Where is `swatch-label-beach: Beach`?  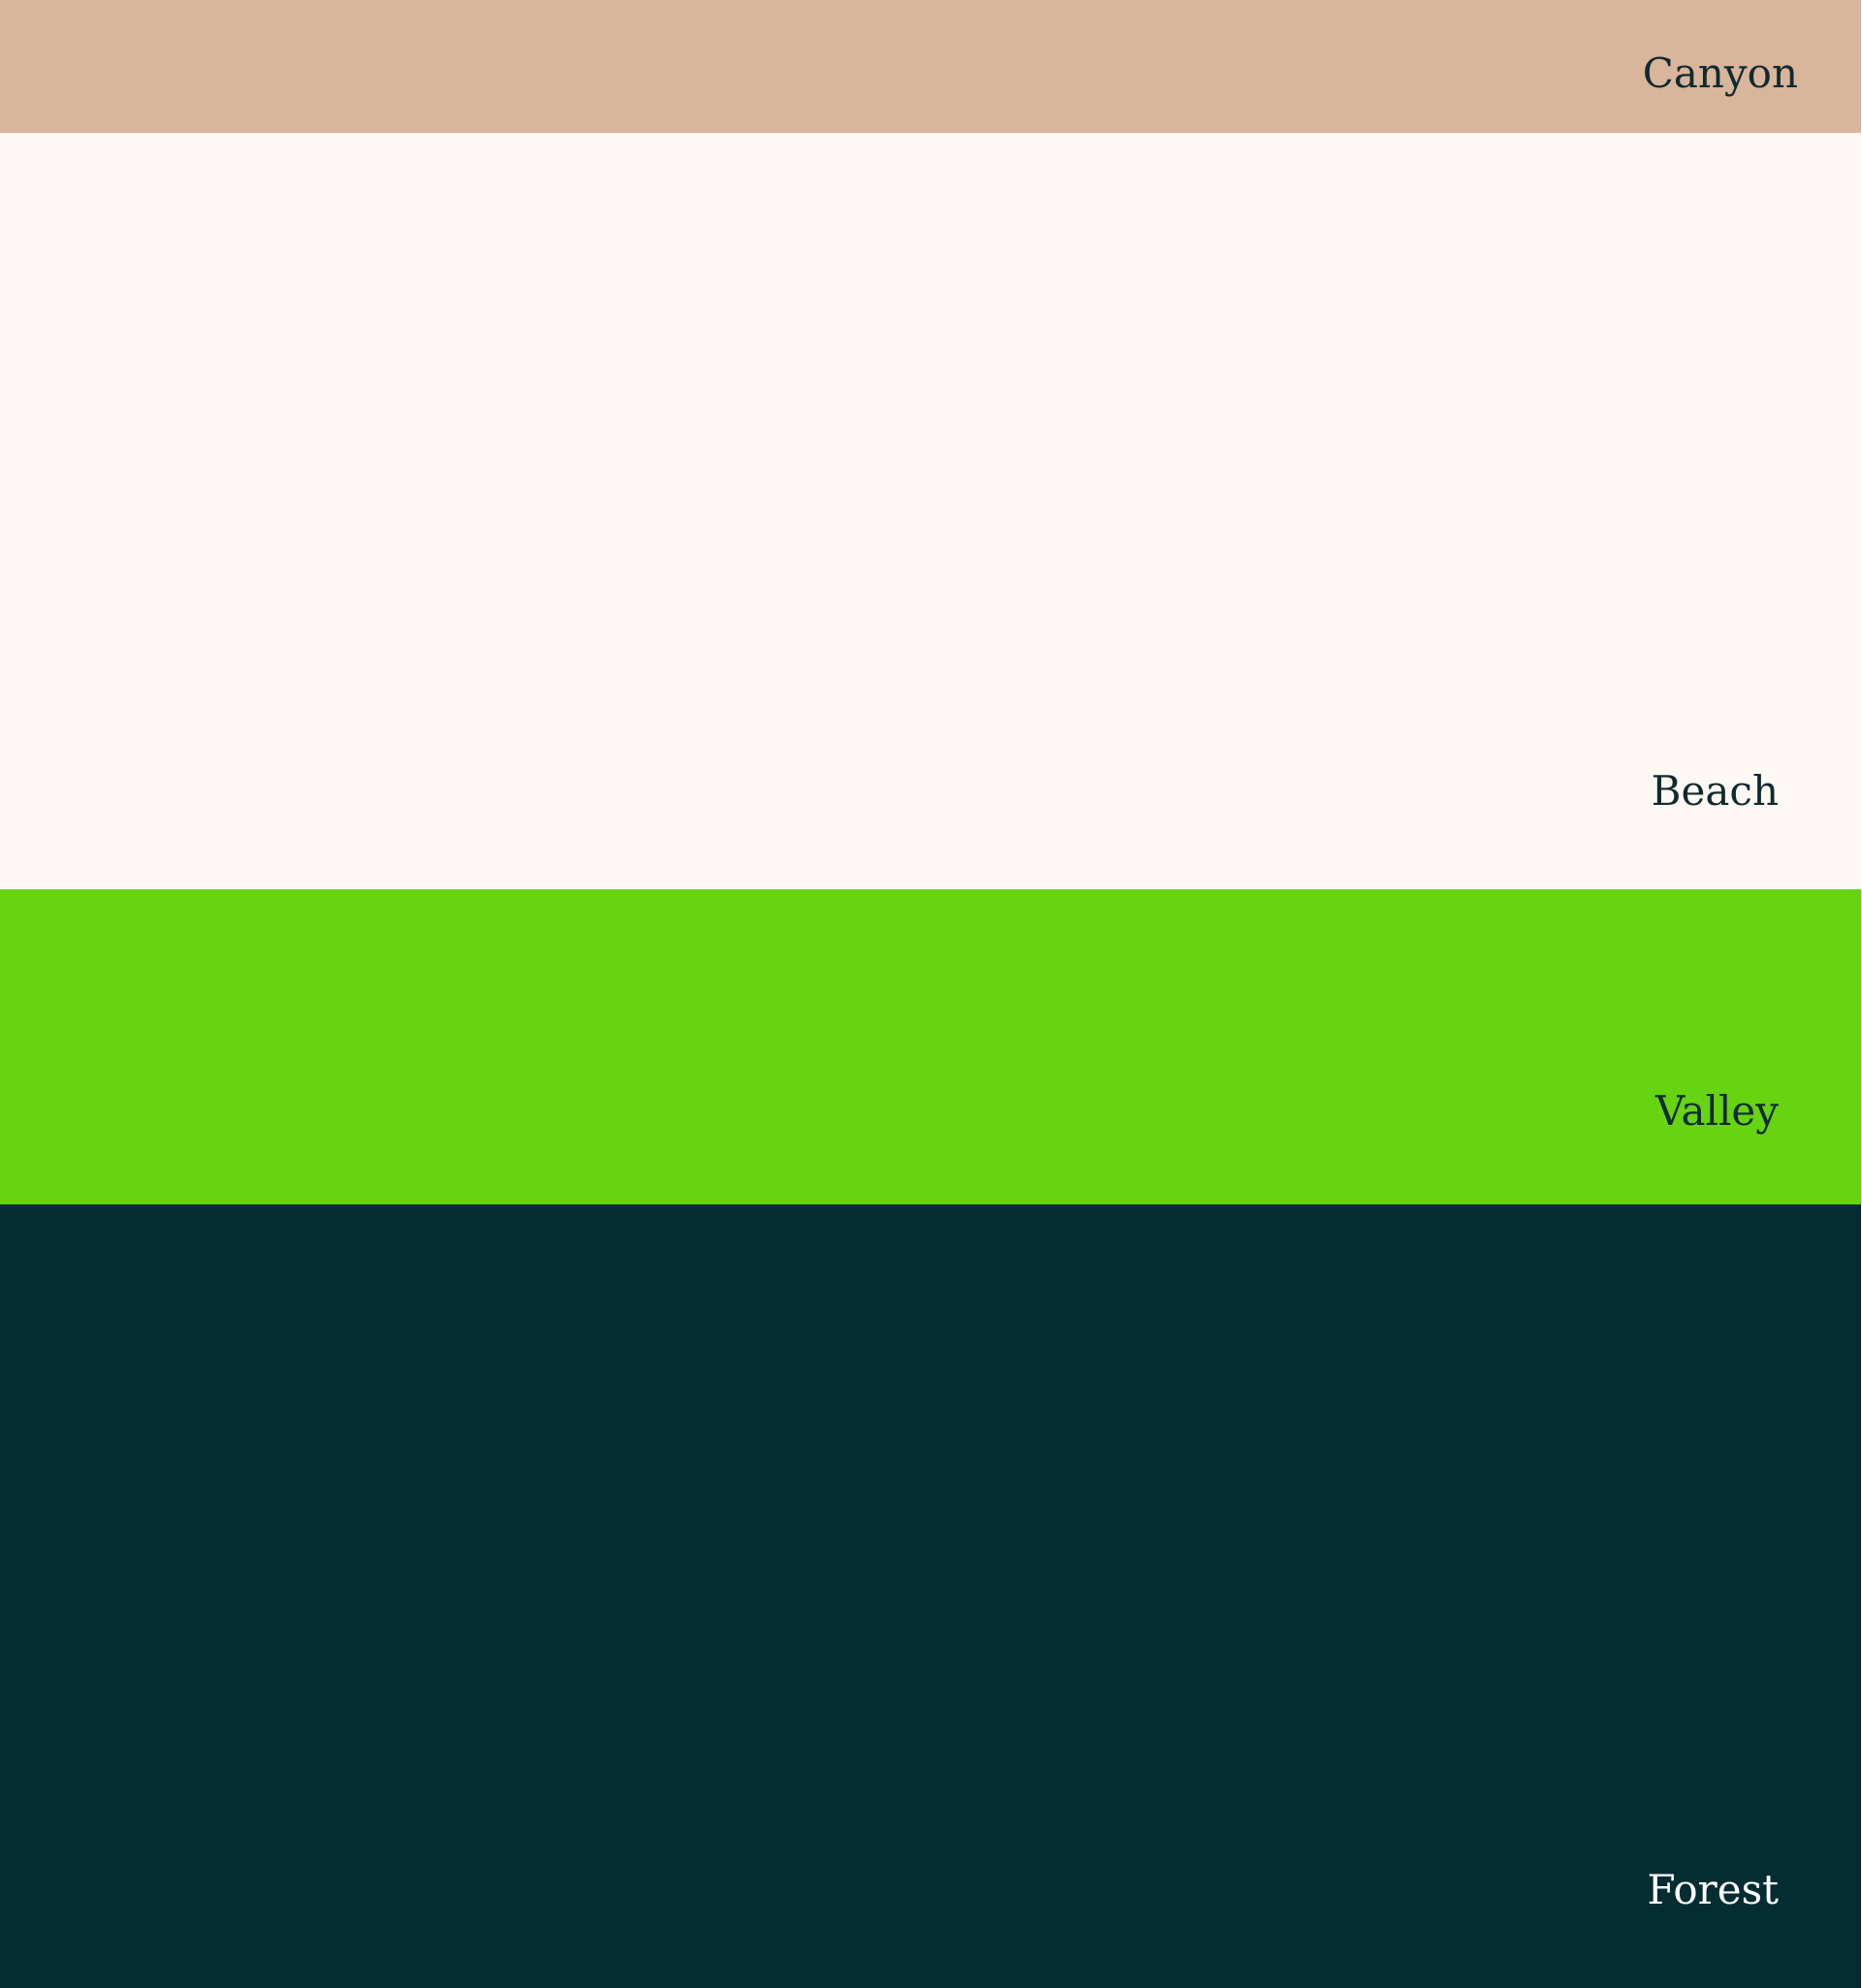 swatch-label-beach: Beach is located at coordinates (1715, 791).